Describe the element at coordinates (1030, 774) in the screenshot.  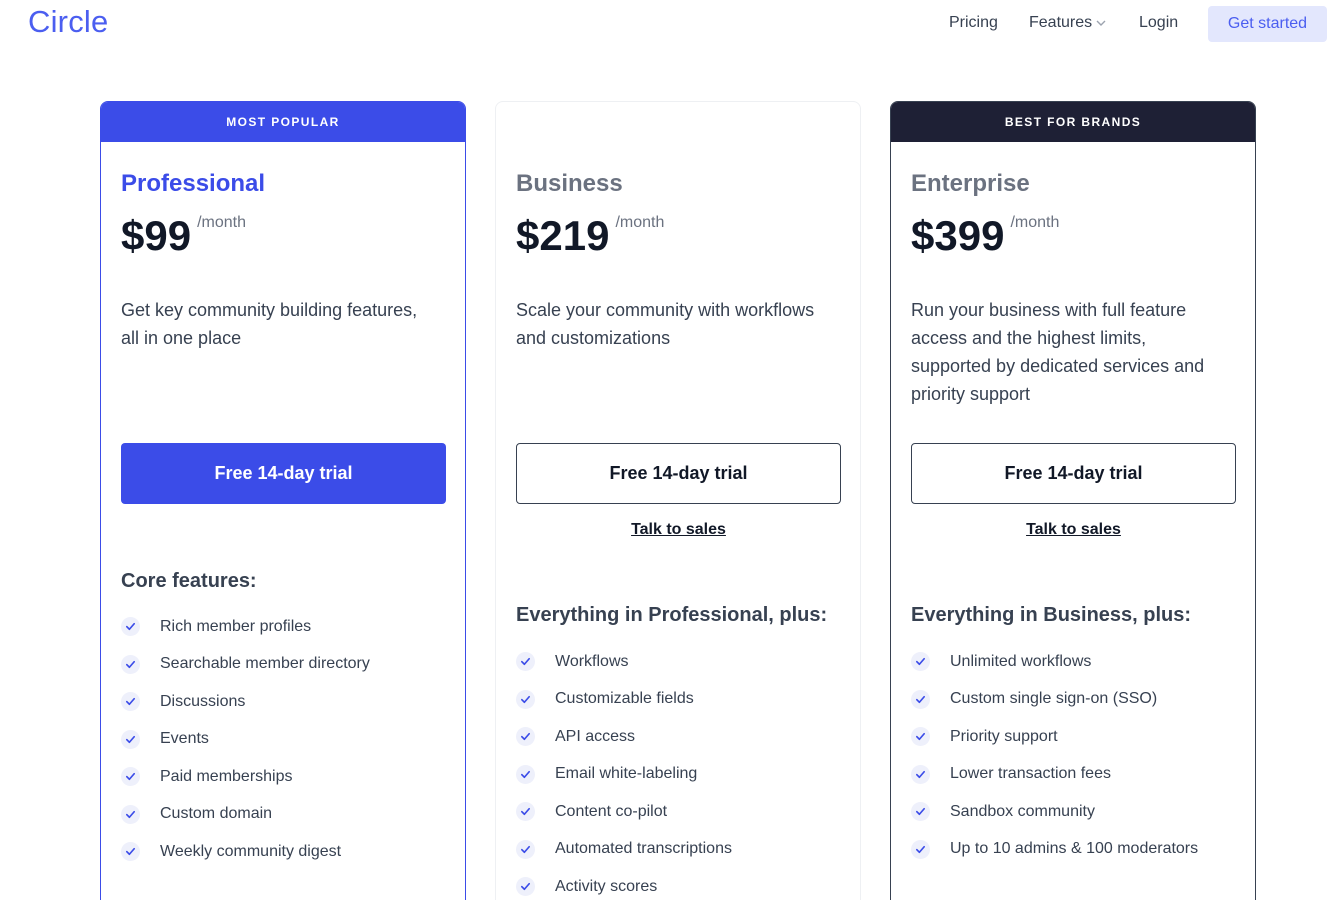
I see `feature-label: Lower transaction fees` at that location.